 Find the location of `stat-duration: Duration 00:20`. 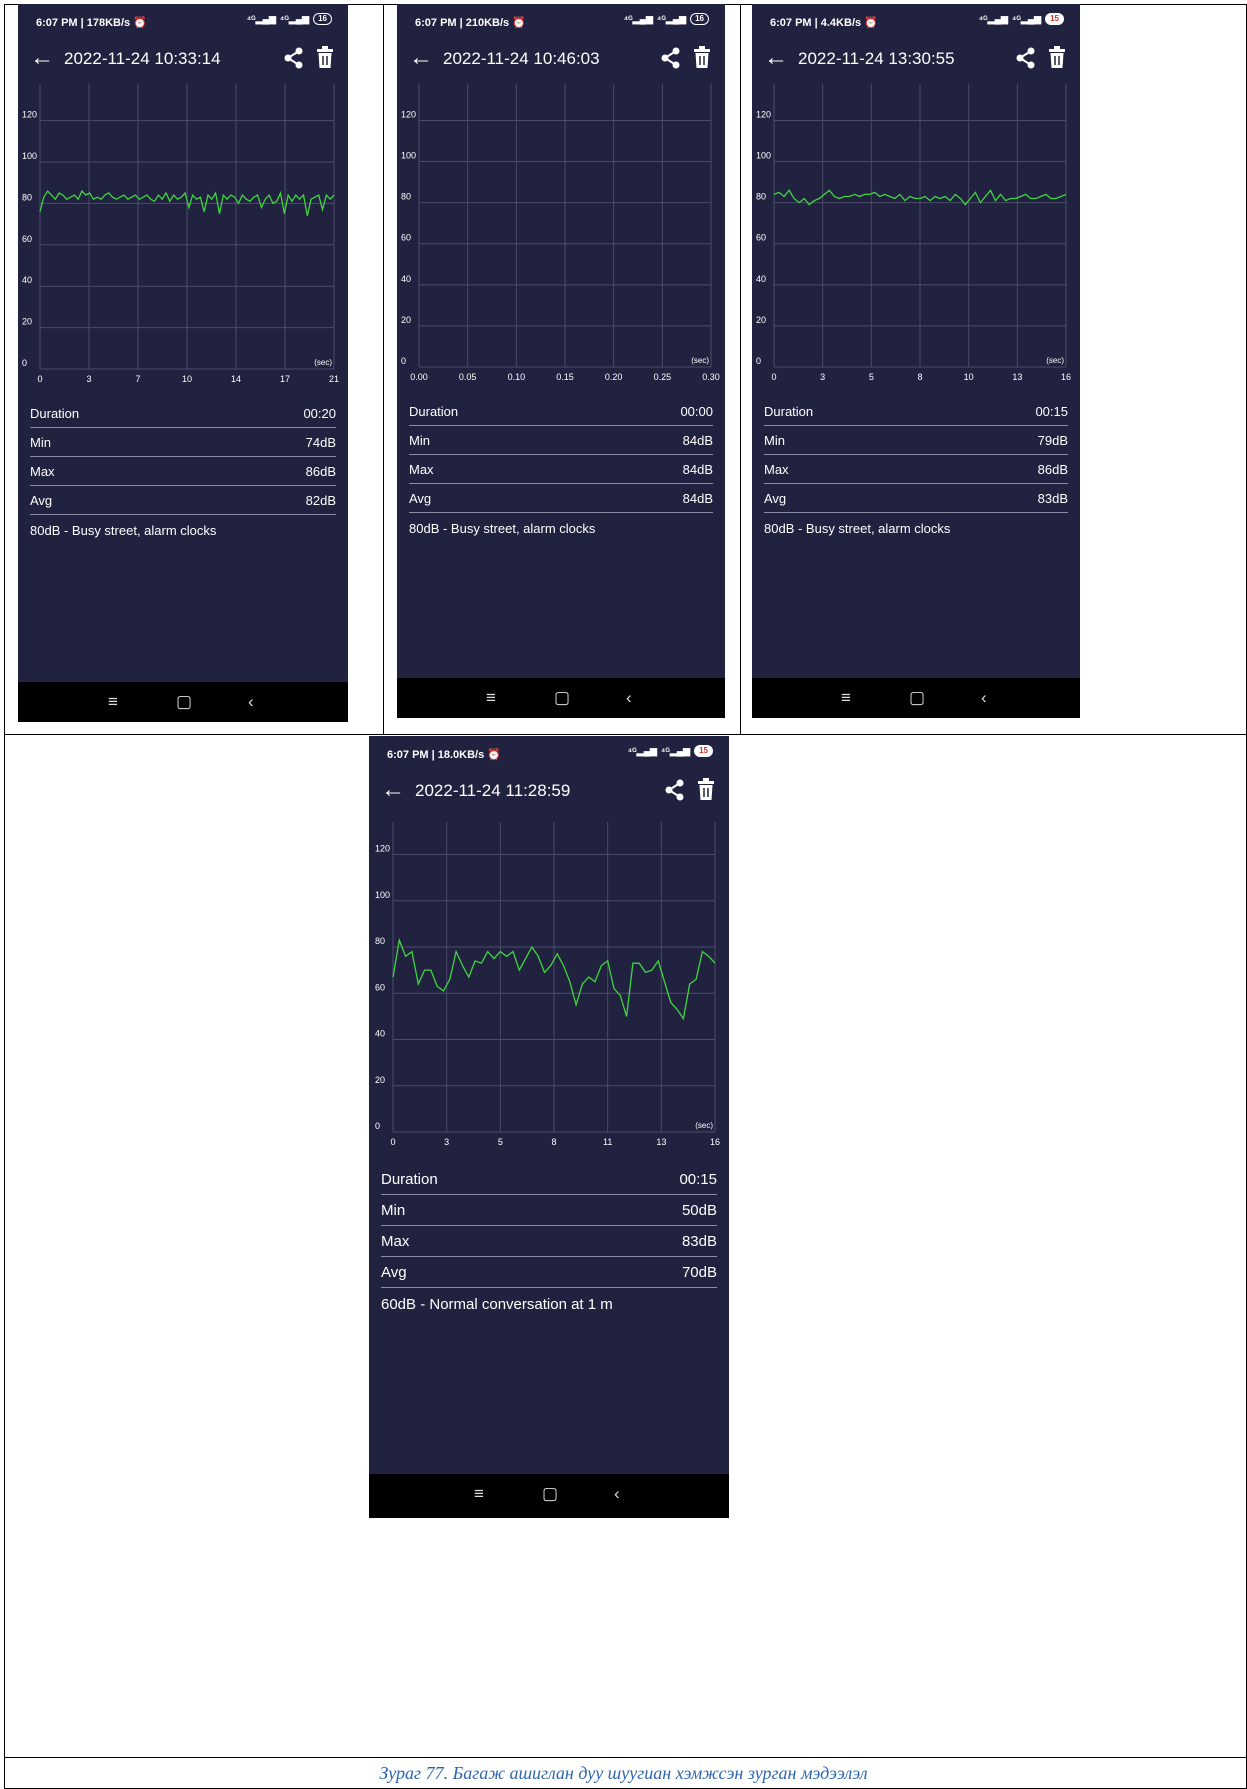

stat-duration: Duration 00:20 is located at coordinates (183, 413).